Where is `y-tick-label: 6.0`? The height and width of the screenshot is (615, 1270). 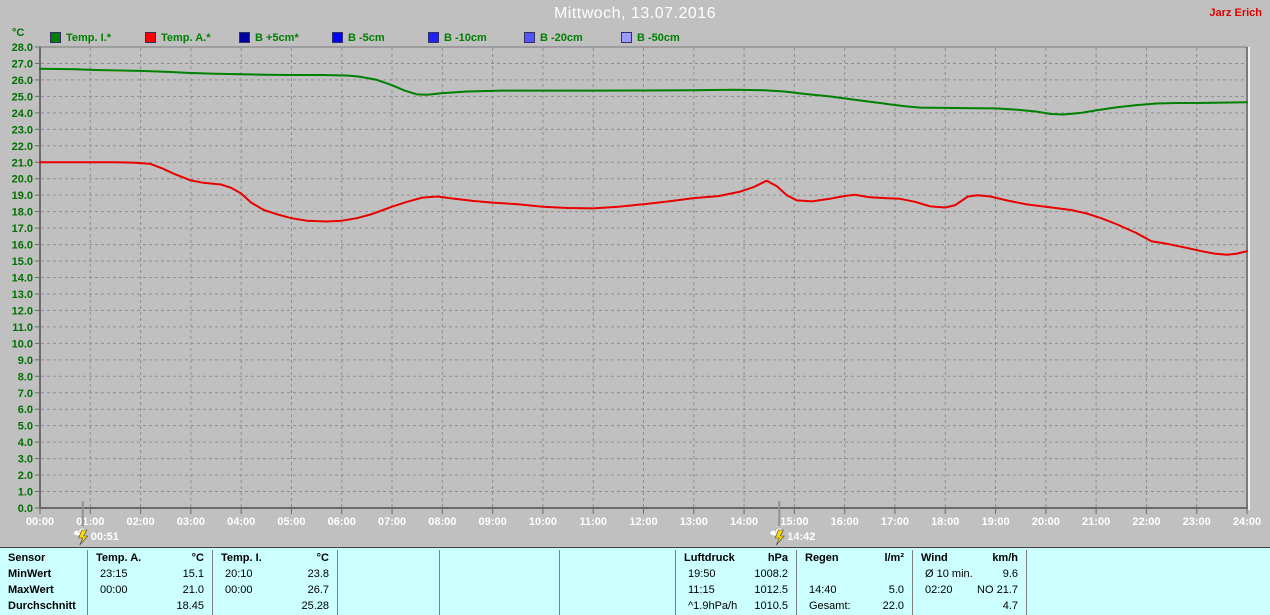 y-tick-label: 6.0 is located at coordinates (25, 410).